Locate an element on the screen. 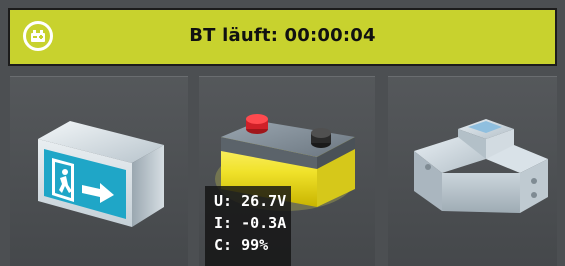 The width and height of the screenshot is (565, 266). battery-current: I: -0.3A is located at coordinates (250, 223).